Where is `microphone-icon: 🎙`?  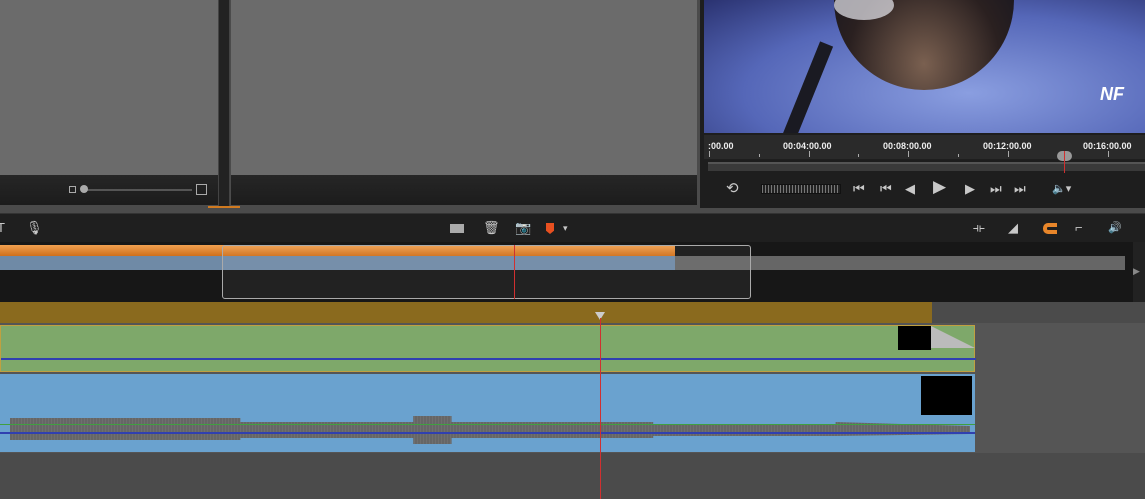 microphone-icon: 🎙 is located at coordinates (34, 228).